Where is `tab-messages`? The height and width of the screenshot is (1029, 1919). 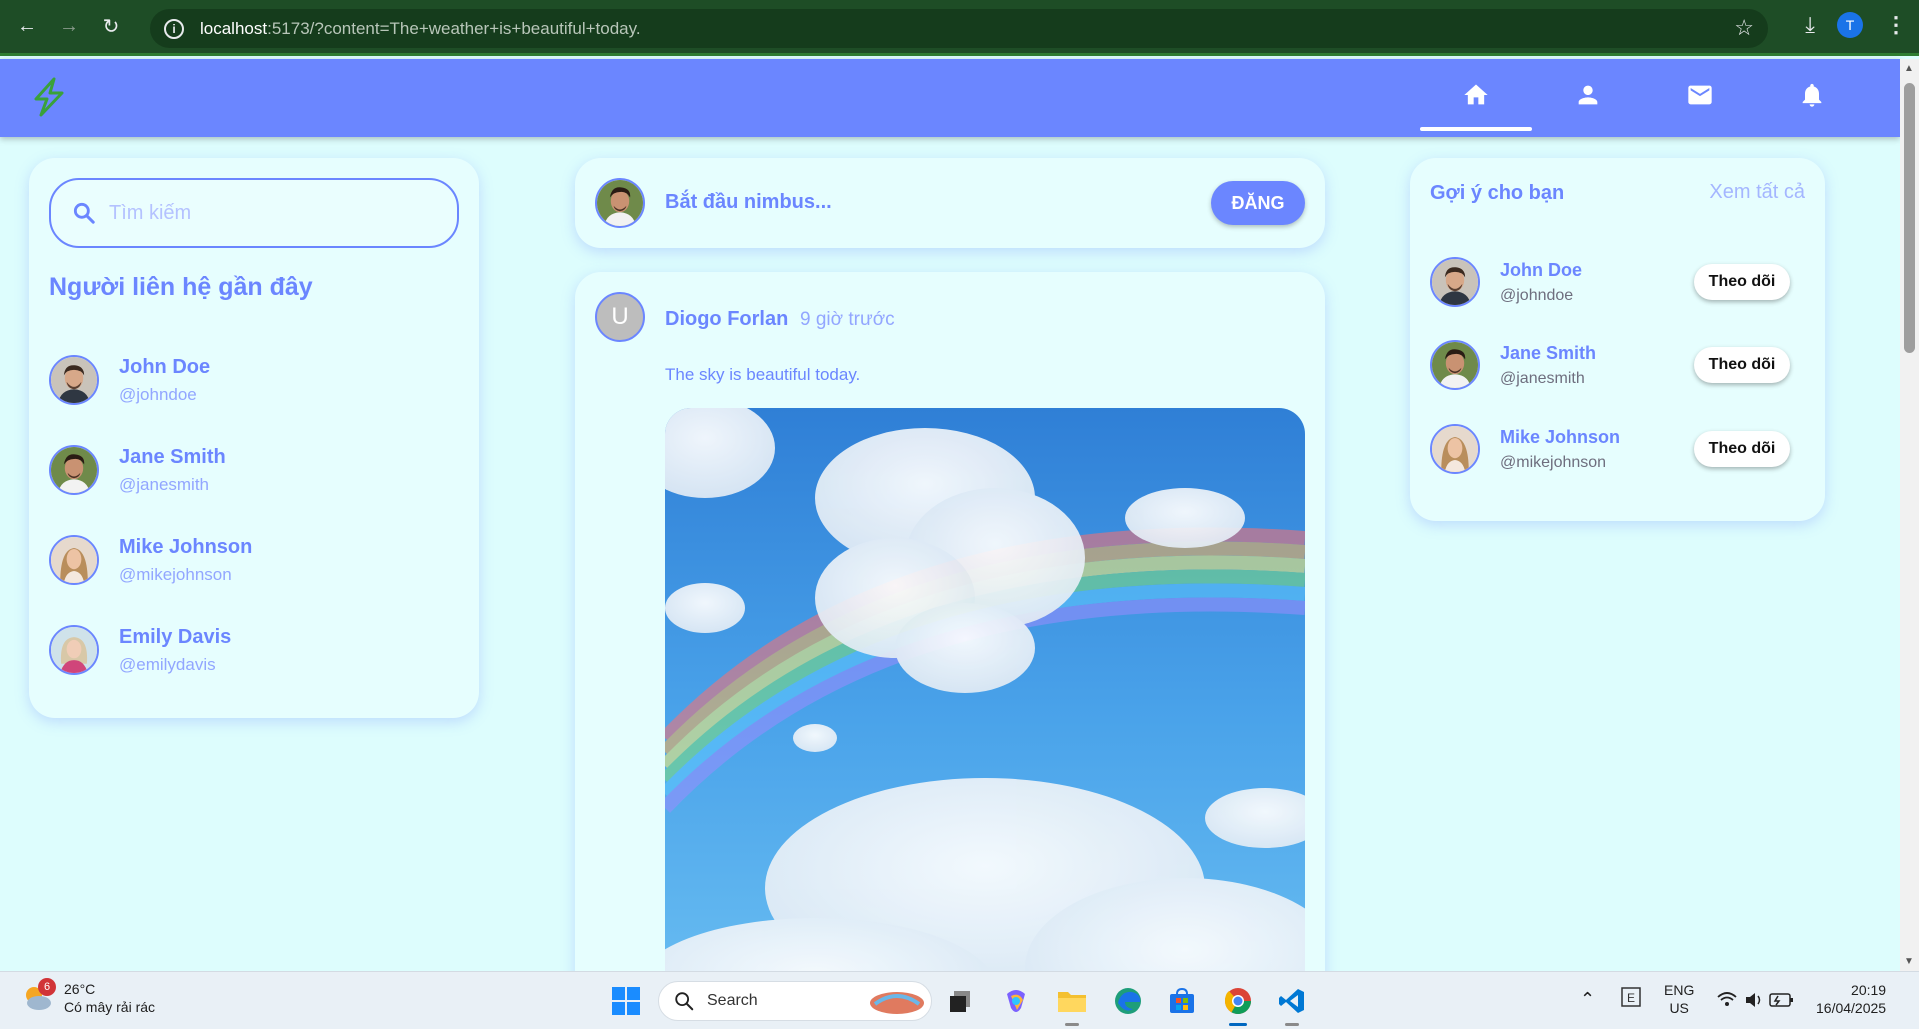 tab-messages is located at coordinates (1700, 95).